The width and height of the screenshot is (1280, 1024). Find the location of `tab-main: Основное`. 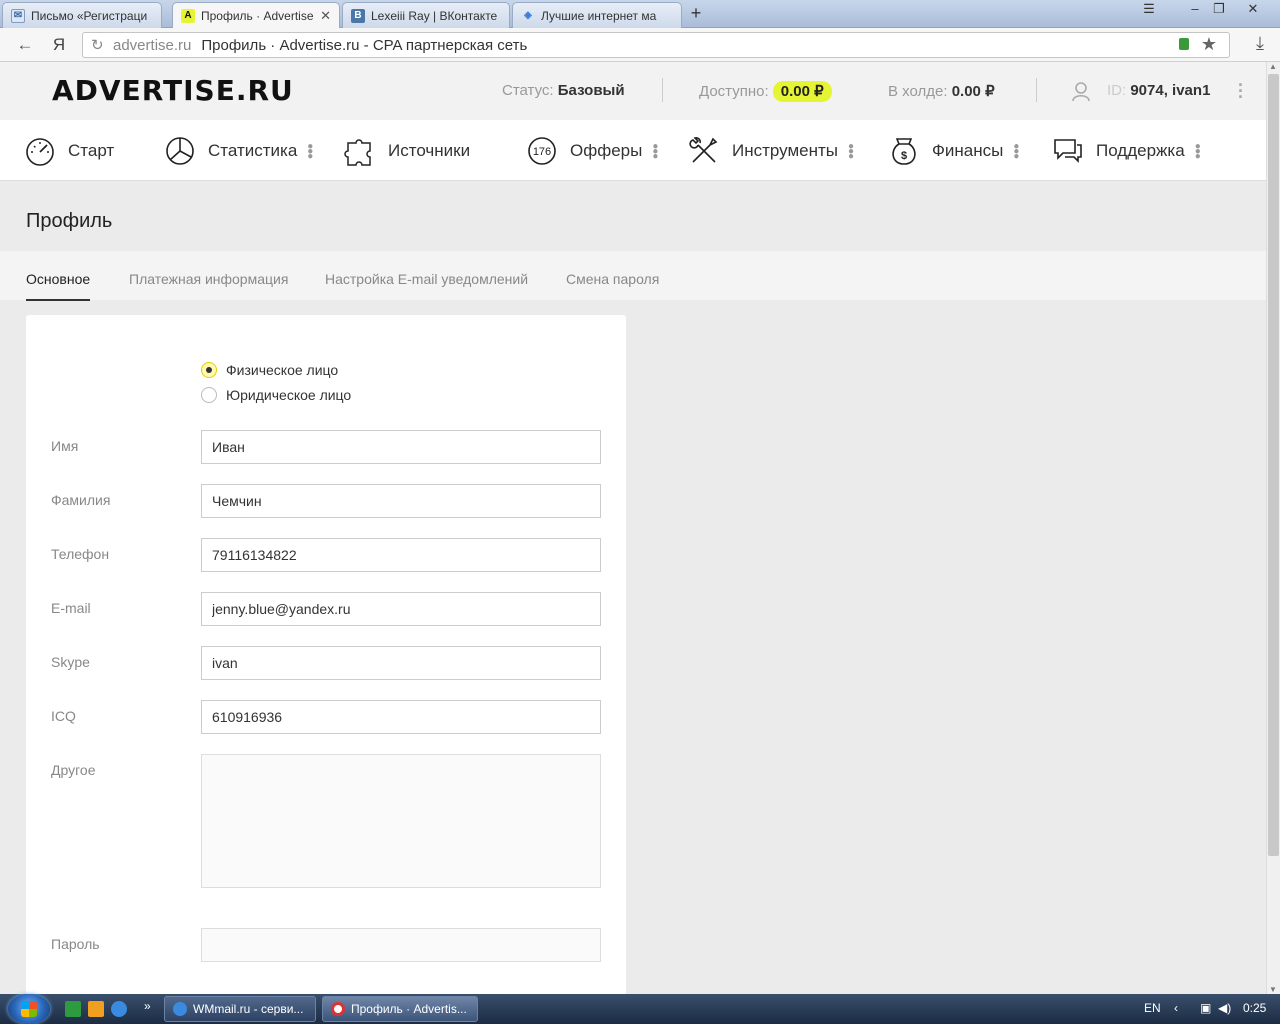

tab-main: Основное is located at coordinates (58, 286).